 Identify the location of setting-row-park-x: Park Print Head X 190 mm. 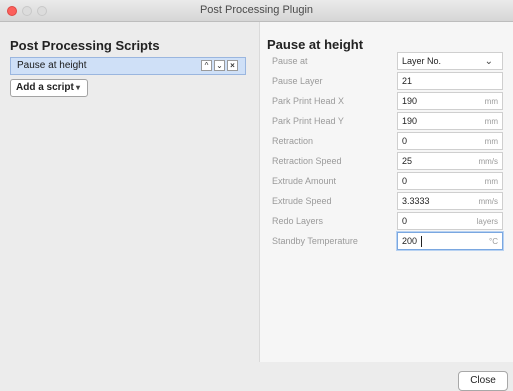
(386, 101).